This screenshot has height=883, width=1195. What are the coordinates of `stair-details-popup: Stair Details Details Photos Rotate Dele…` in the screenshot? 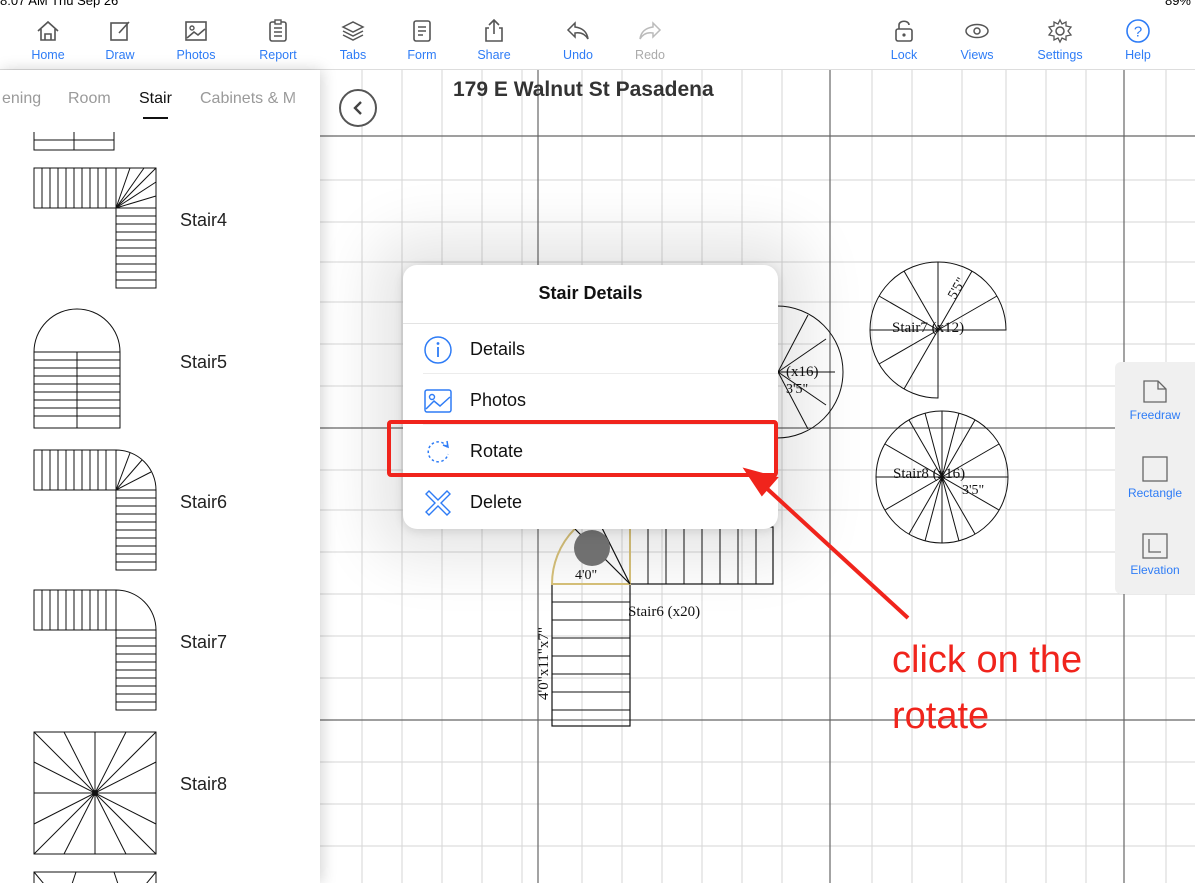 It's located at (590, 397).